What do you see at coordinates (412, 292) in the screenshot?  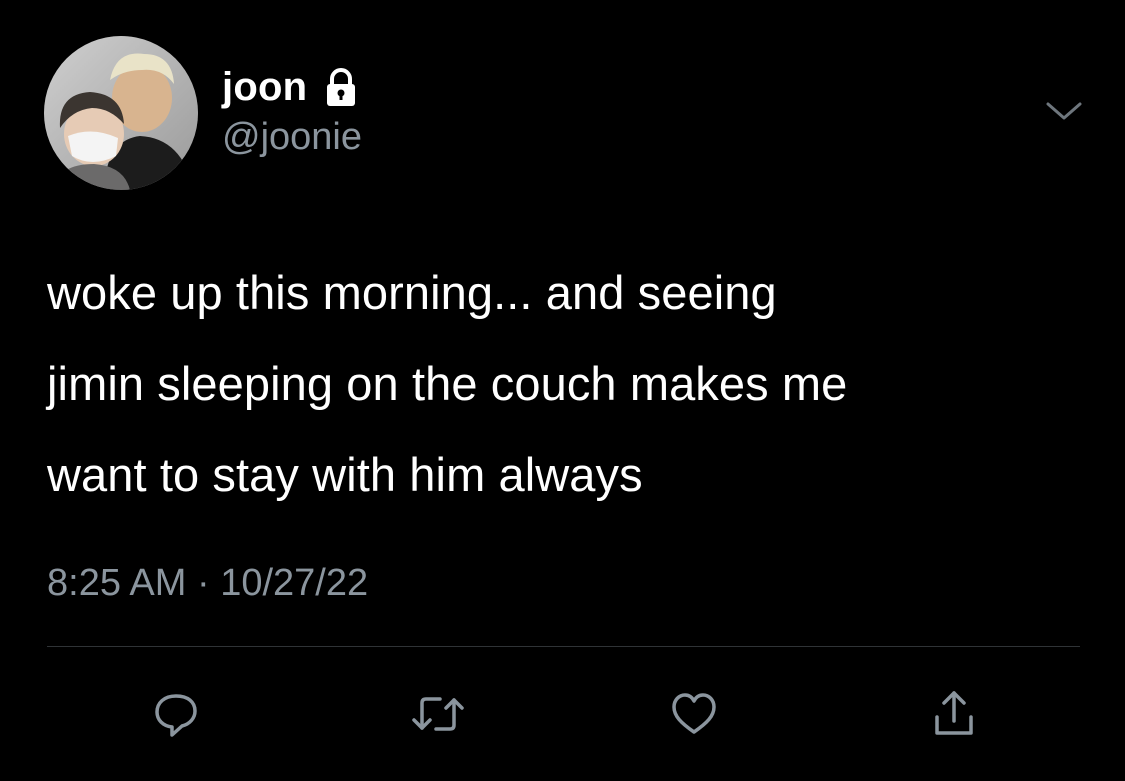 I see `tweet-text-line: woke up this morning... and seeing` at bounding box center [412, 292].